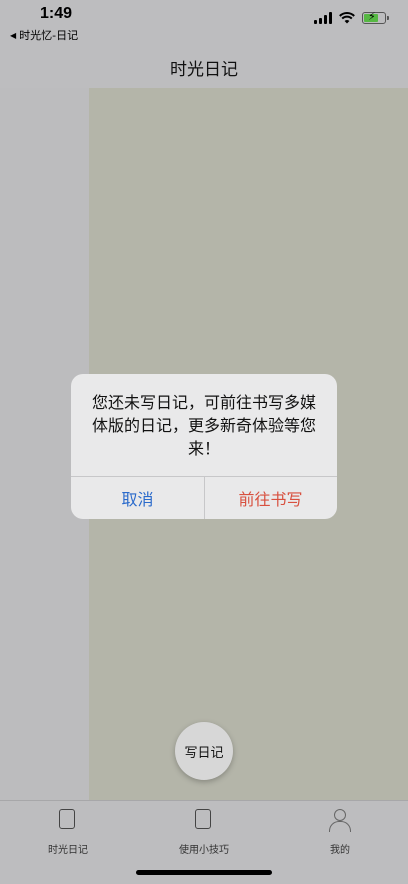  What do you see at coordinates (56, 13) in the screenshot?
I see `status-time: 1:49` at bounding box center [56, 13].